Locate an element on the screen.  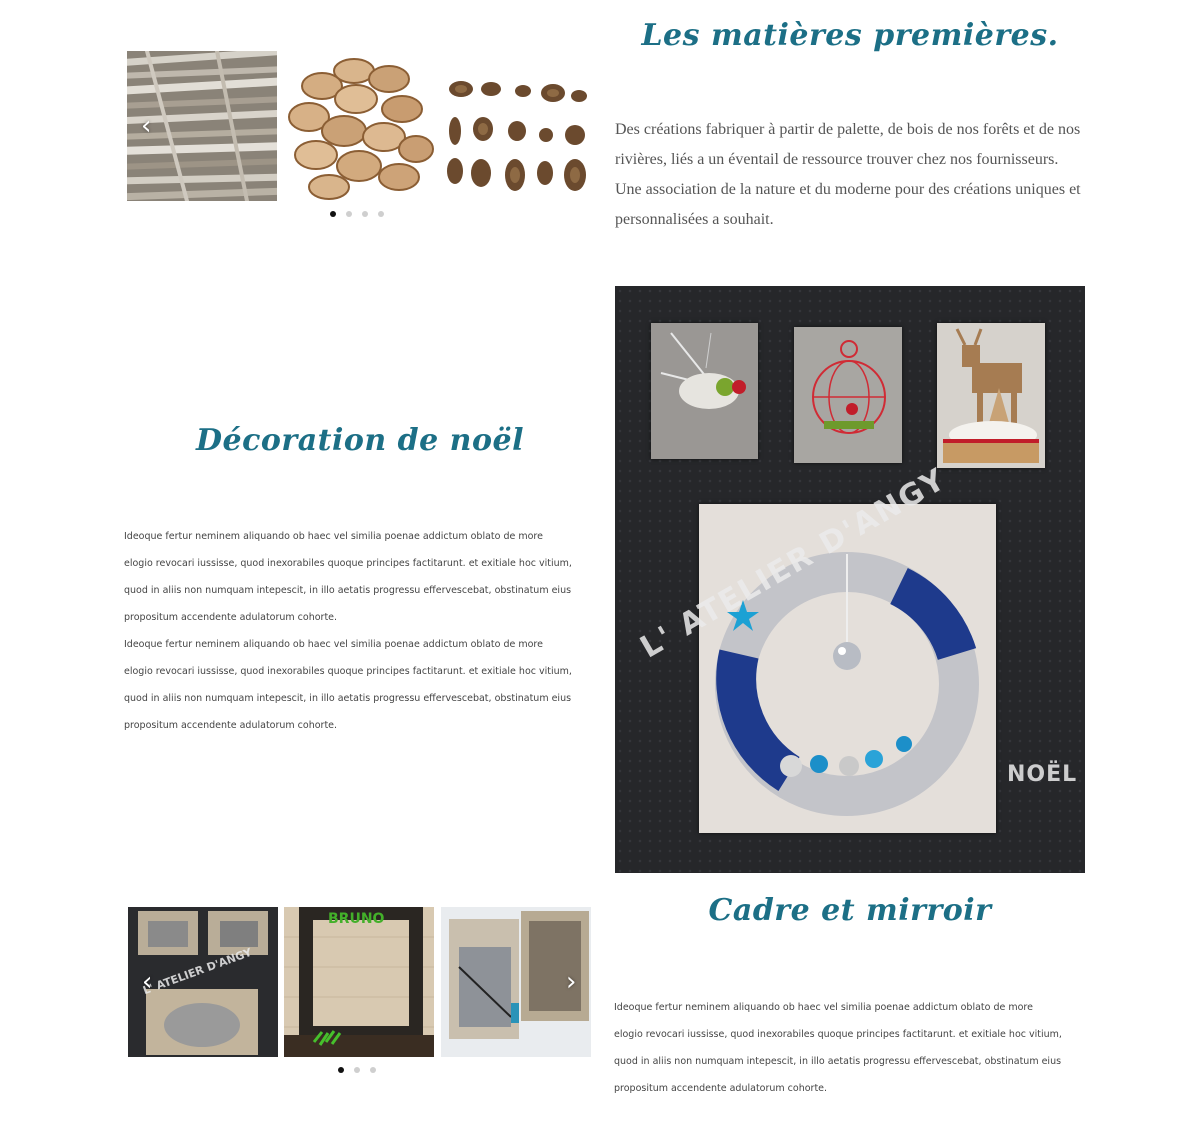
slide-wood-slices is located at coordinates (359, 126).